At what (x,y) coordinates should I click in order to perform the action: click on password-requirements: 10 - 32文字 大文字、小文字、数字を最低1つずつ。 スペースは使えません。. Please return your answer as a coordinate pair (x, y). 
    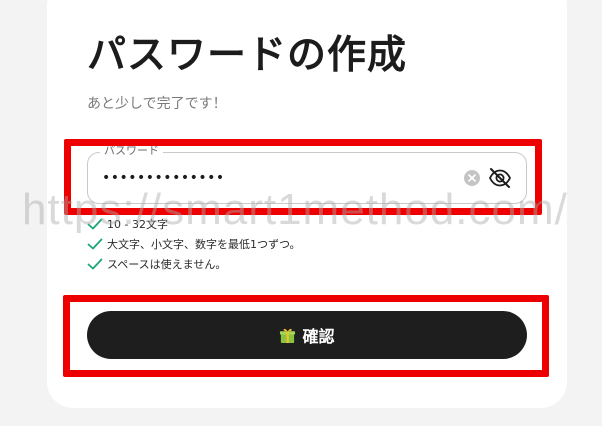
    Looking at the image, I should click on (194, 244).